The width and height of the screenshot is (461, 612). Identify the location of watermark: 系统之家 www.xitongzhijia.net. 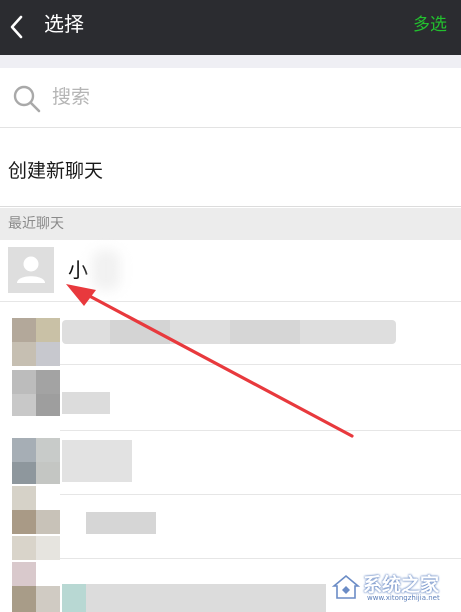
(392, 587).